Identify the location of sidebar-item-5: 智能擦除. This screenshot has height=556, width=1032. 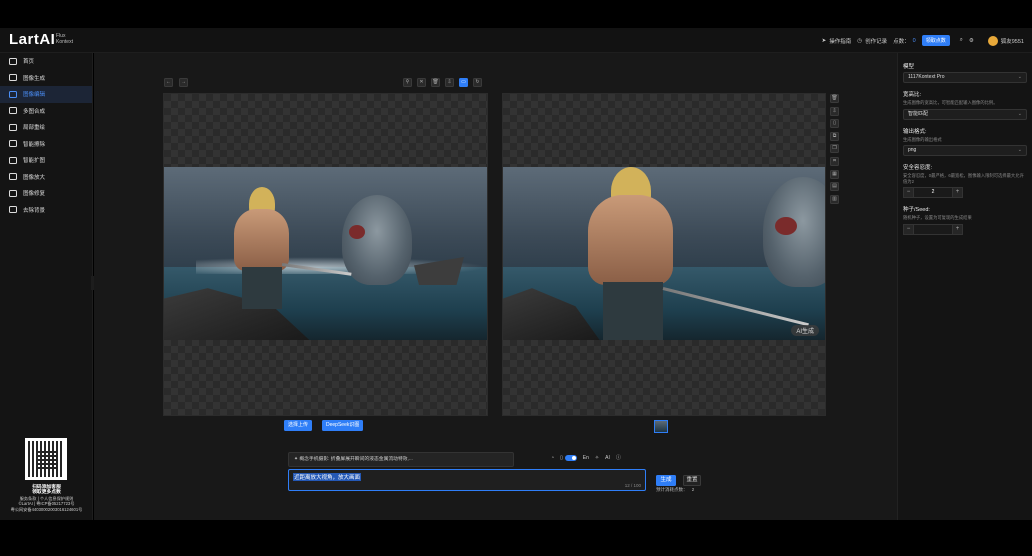
(46, 144).